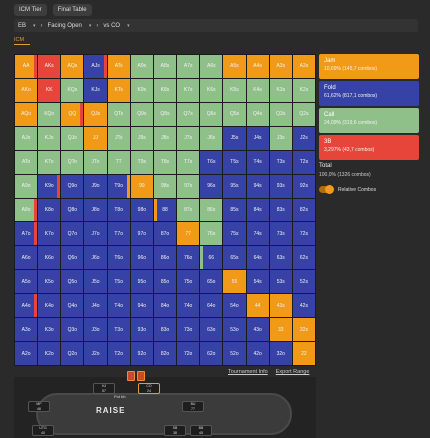 The height and width of the screenshot is (438, 430). Describe the element at coordinates (72, 10) in the screenshot. I see `tab-final-table: Final Table` at that location.